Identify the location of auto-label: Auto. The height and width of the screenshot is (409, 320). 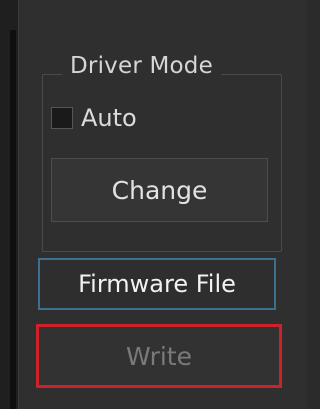
(109, 118).